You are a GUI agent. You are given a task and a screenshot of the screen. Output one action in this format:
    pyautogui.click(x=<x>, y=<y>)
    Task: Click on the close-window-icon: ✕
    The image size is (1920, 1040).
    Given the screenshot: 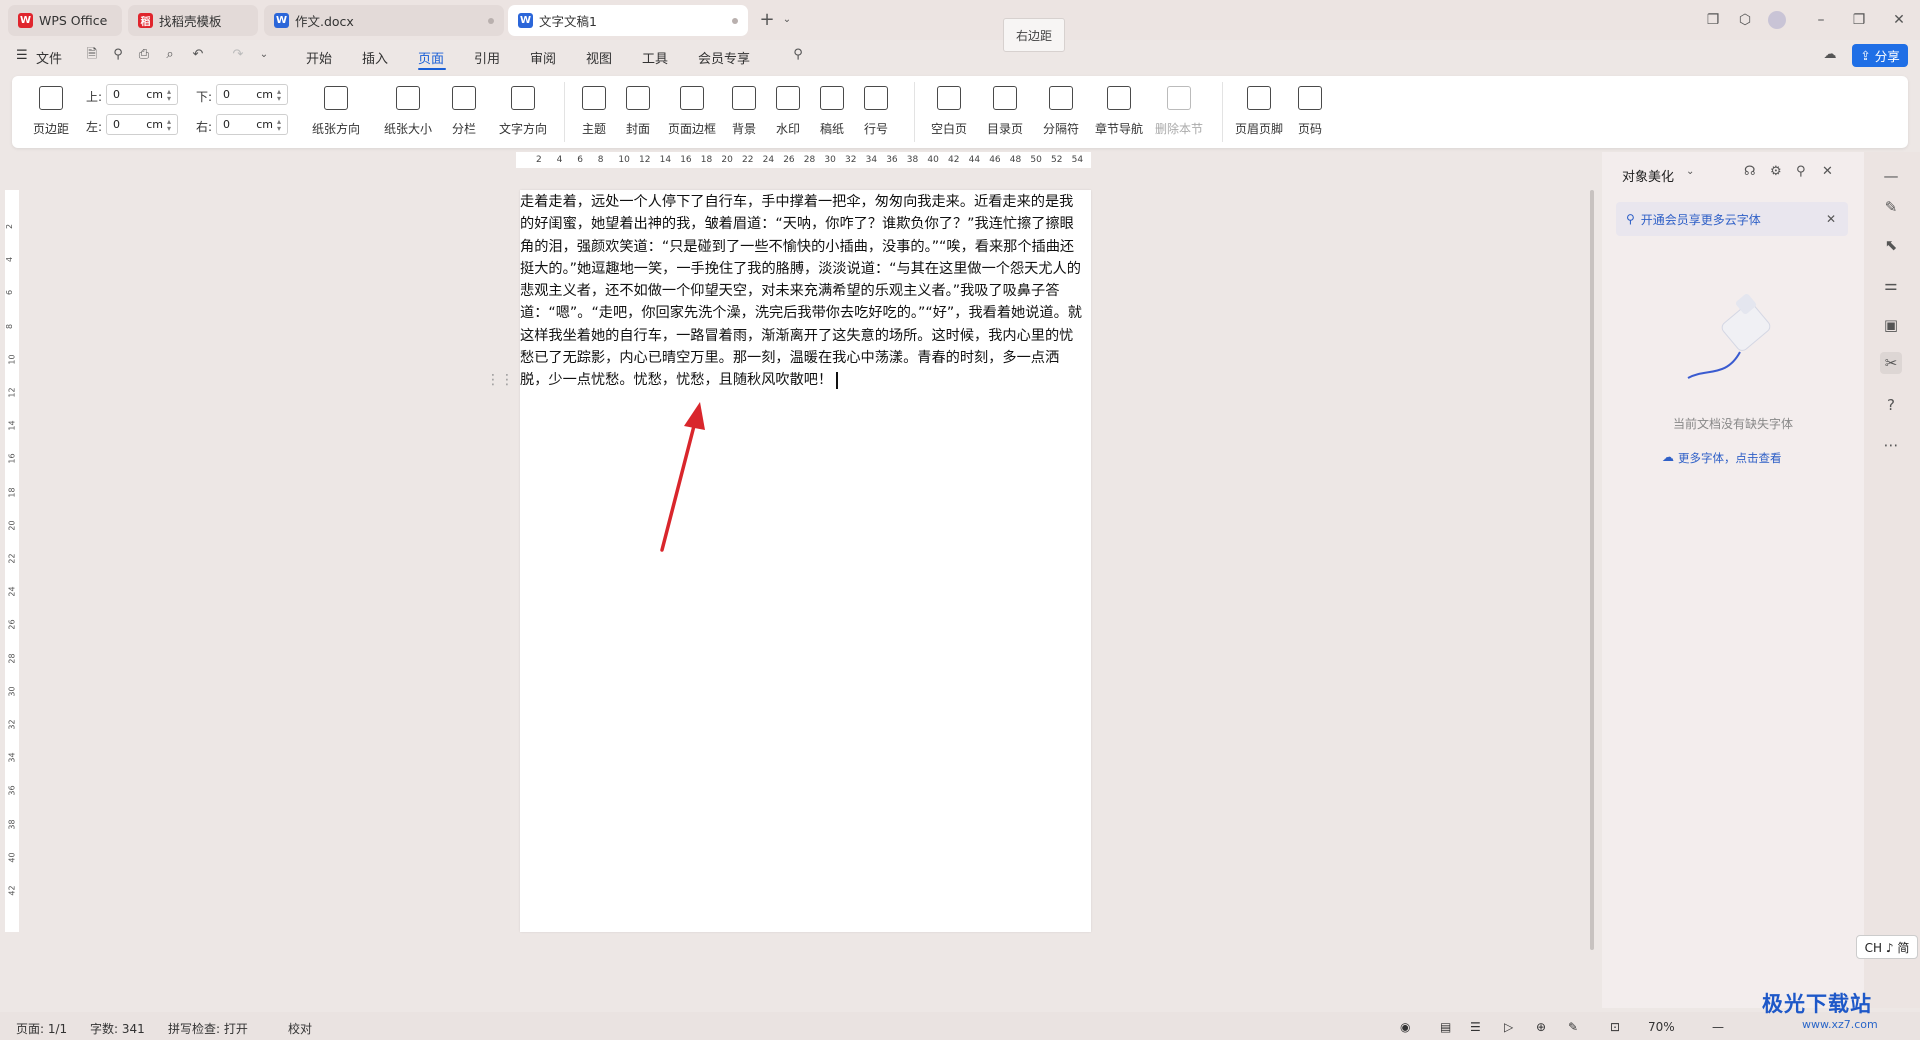 What is the action you would take?
    pyautogui.click(x=1899, y=20)
    